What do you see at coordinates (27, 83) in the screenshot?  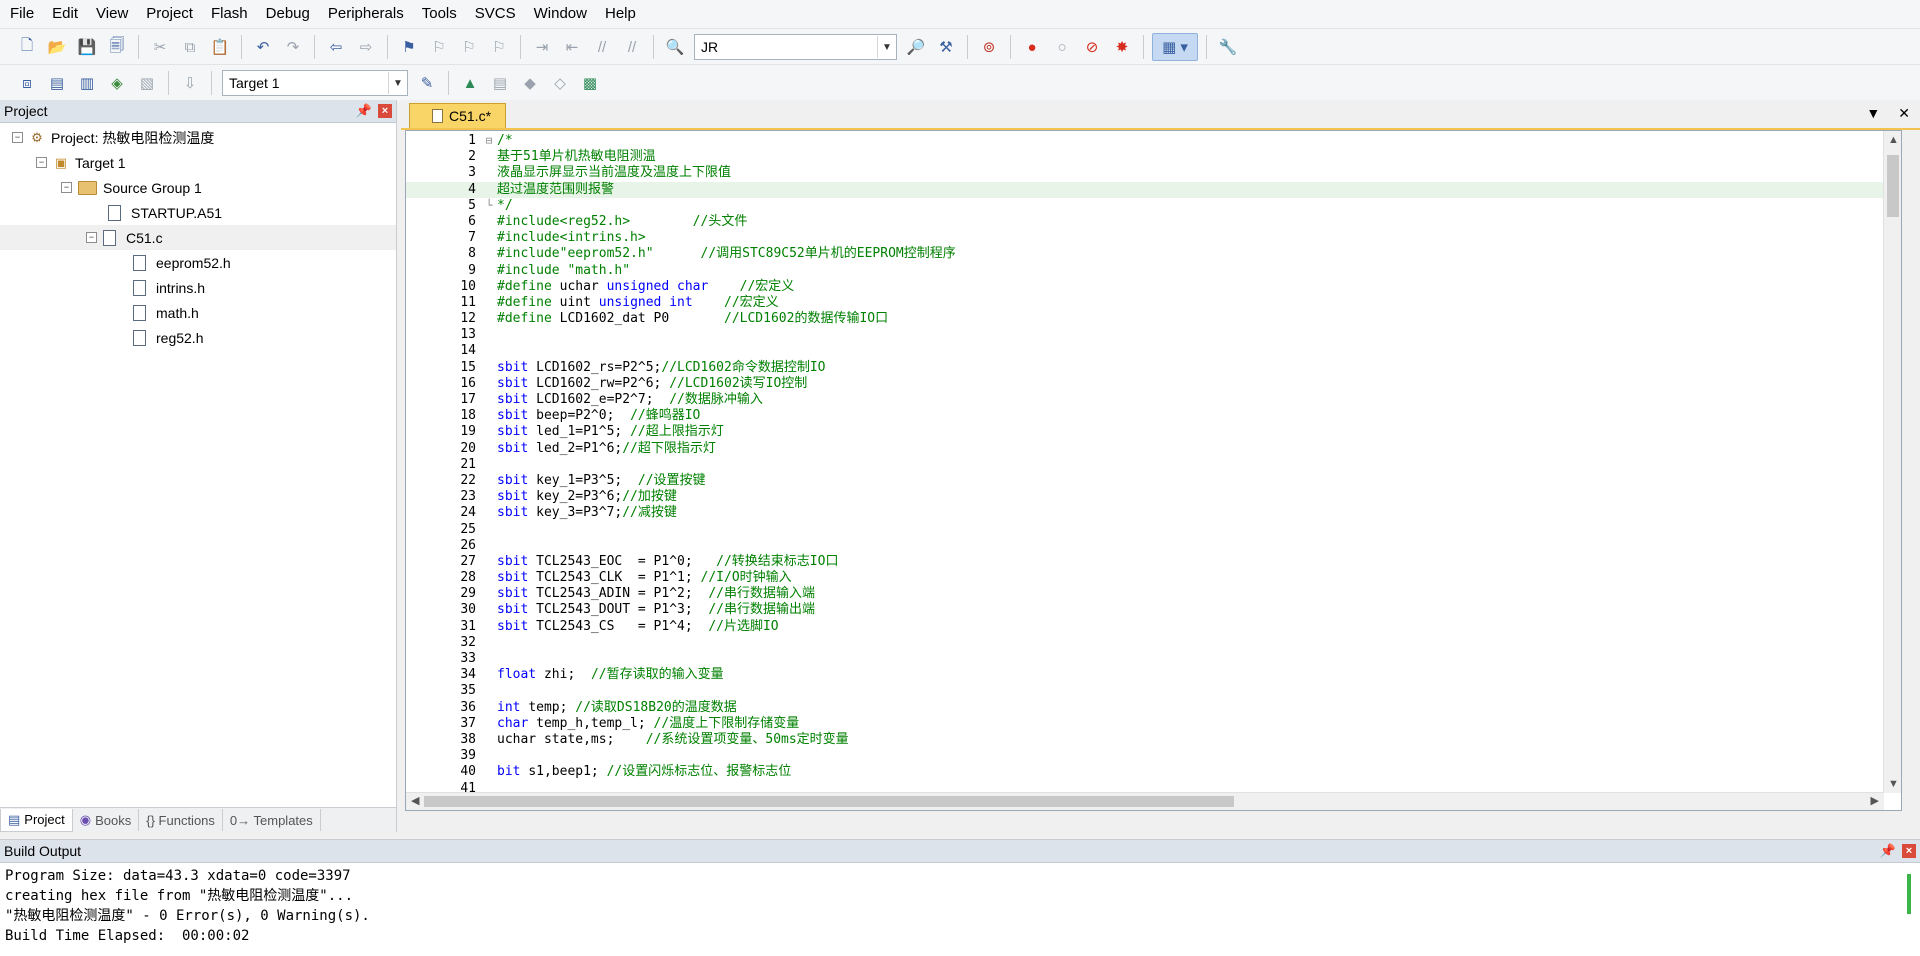 I see `translate-icon: ⧈` at bounding box center [27, 83].